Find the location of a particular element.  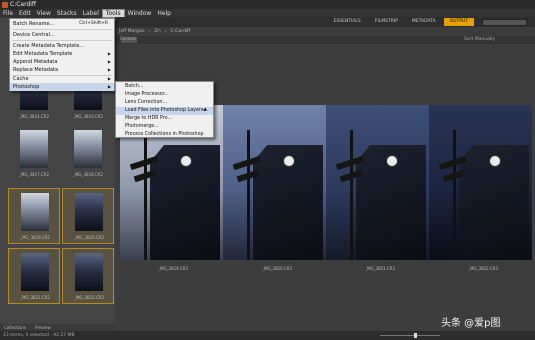

thumbnail-size-slider is located at coordinates (410, 335).